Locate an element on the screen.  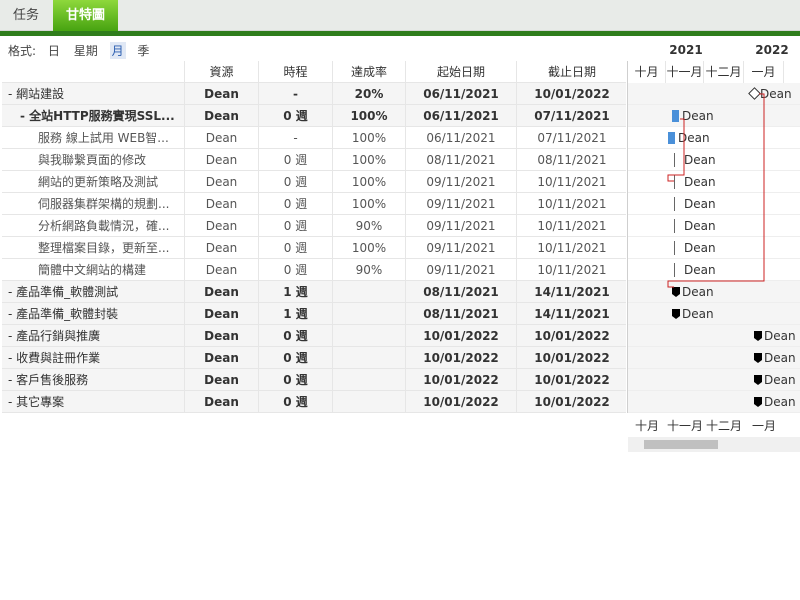
task-percent: 90% is located at coordinates (369, 270).